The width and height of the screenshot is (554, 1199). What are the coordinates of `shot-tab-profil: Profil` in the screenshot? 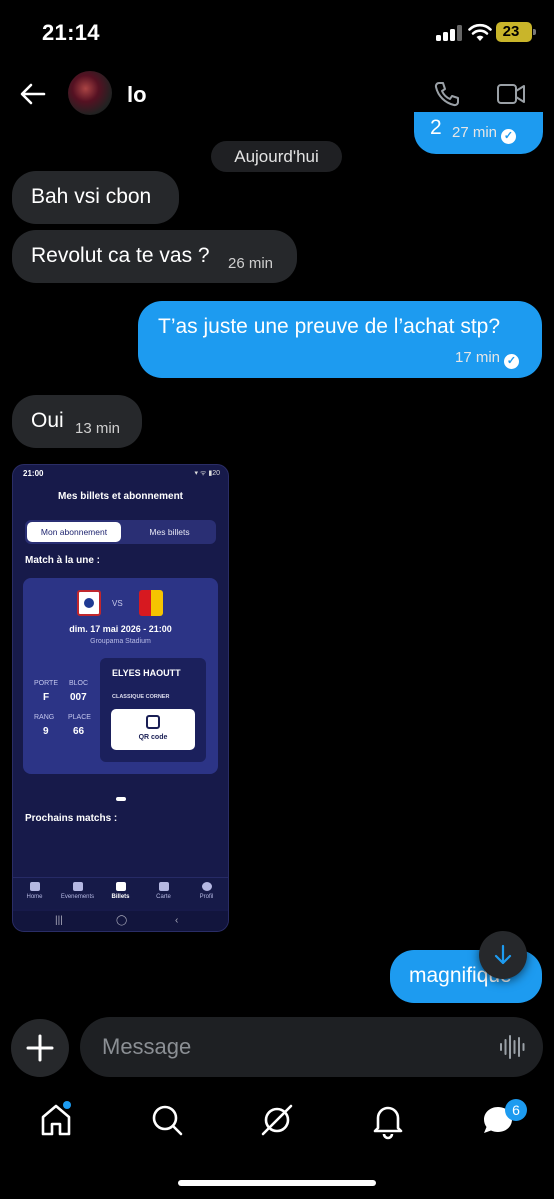 It's located at (206, 891).